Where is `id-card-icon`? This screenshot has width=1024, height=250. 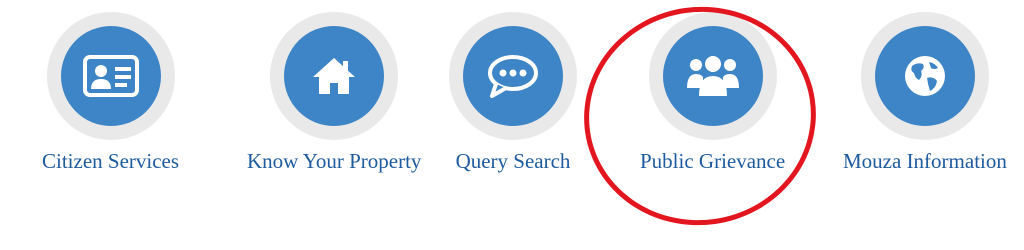 id-card-icon is located at coordinates (110, 76).